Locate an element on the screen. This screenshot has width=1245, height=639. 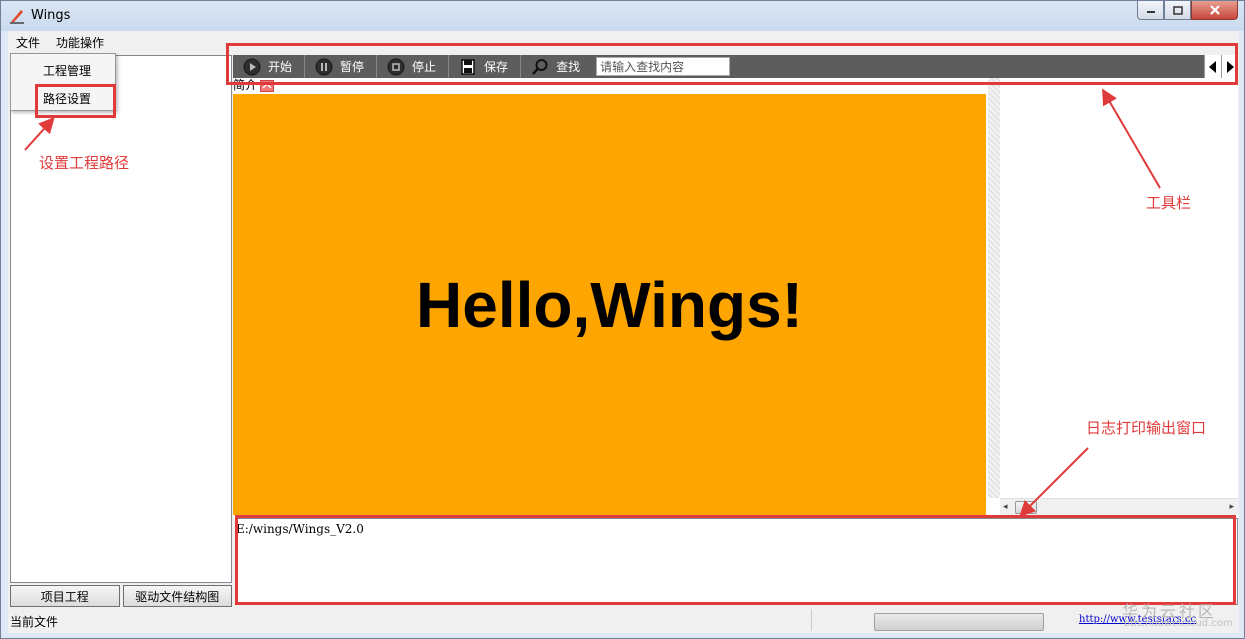
tab-project: 项目工程 is located at coordinates (65, 596).